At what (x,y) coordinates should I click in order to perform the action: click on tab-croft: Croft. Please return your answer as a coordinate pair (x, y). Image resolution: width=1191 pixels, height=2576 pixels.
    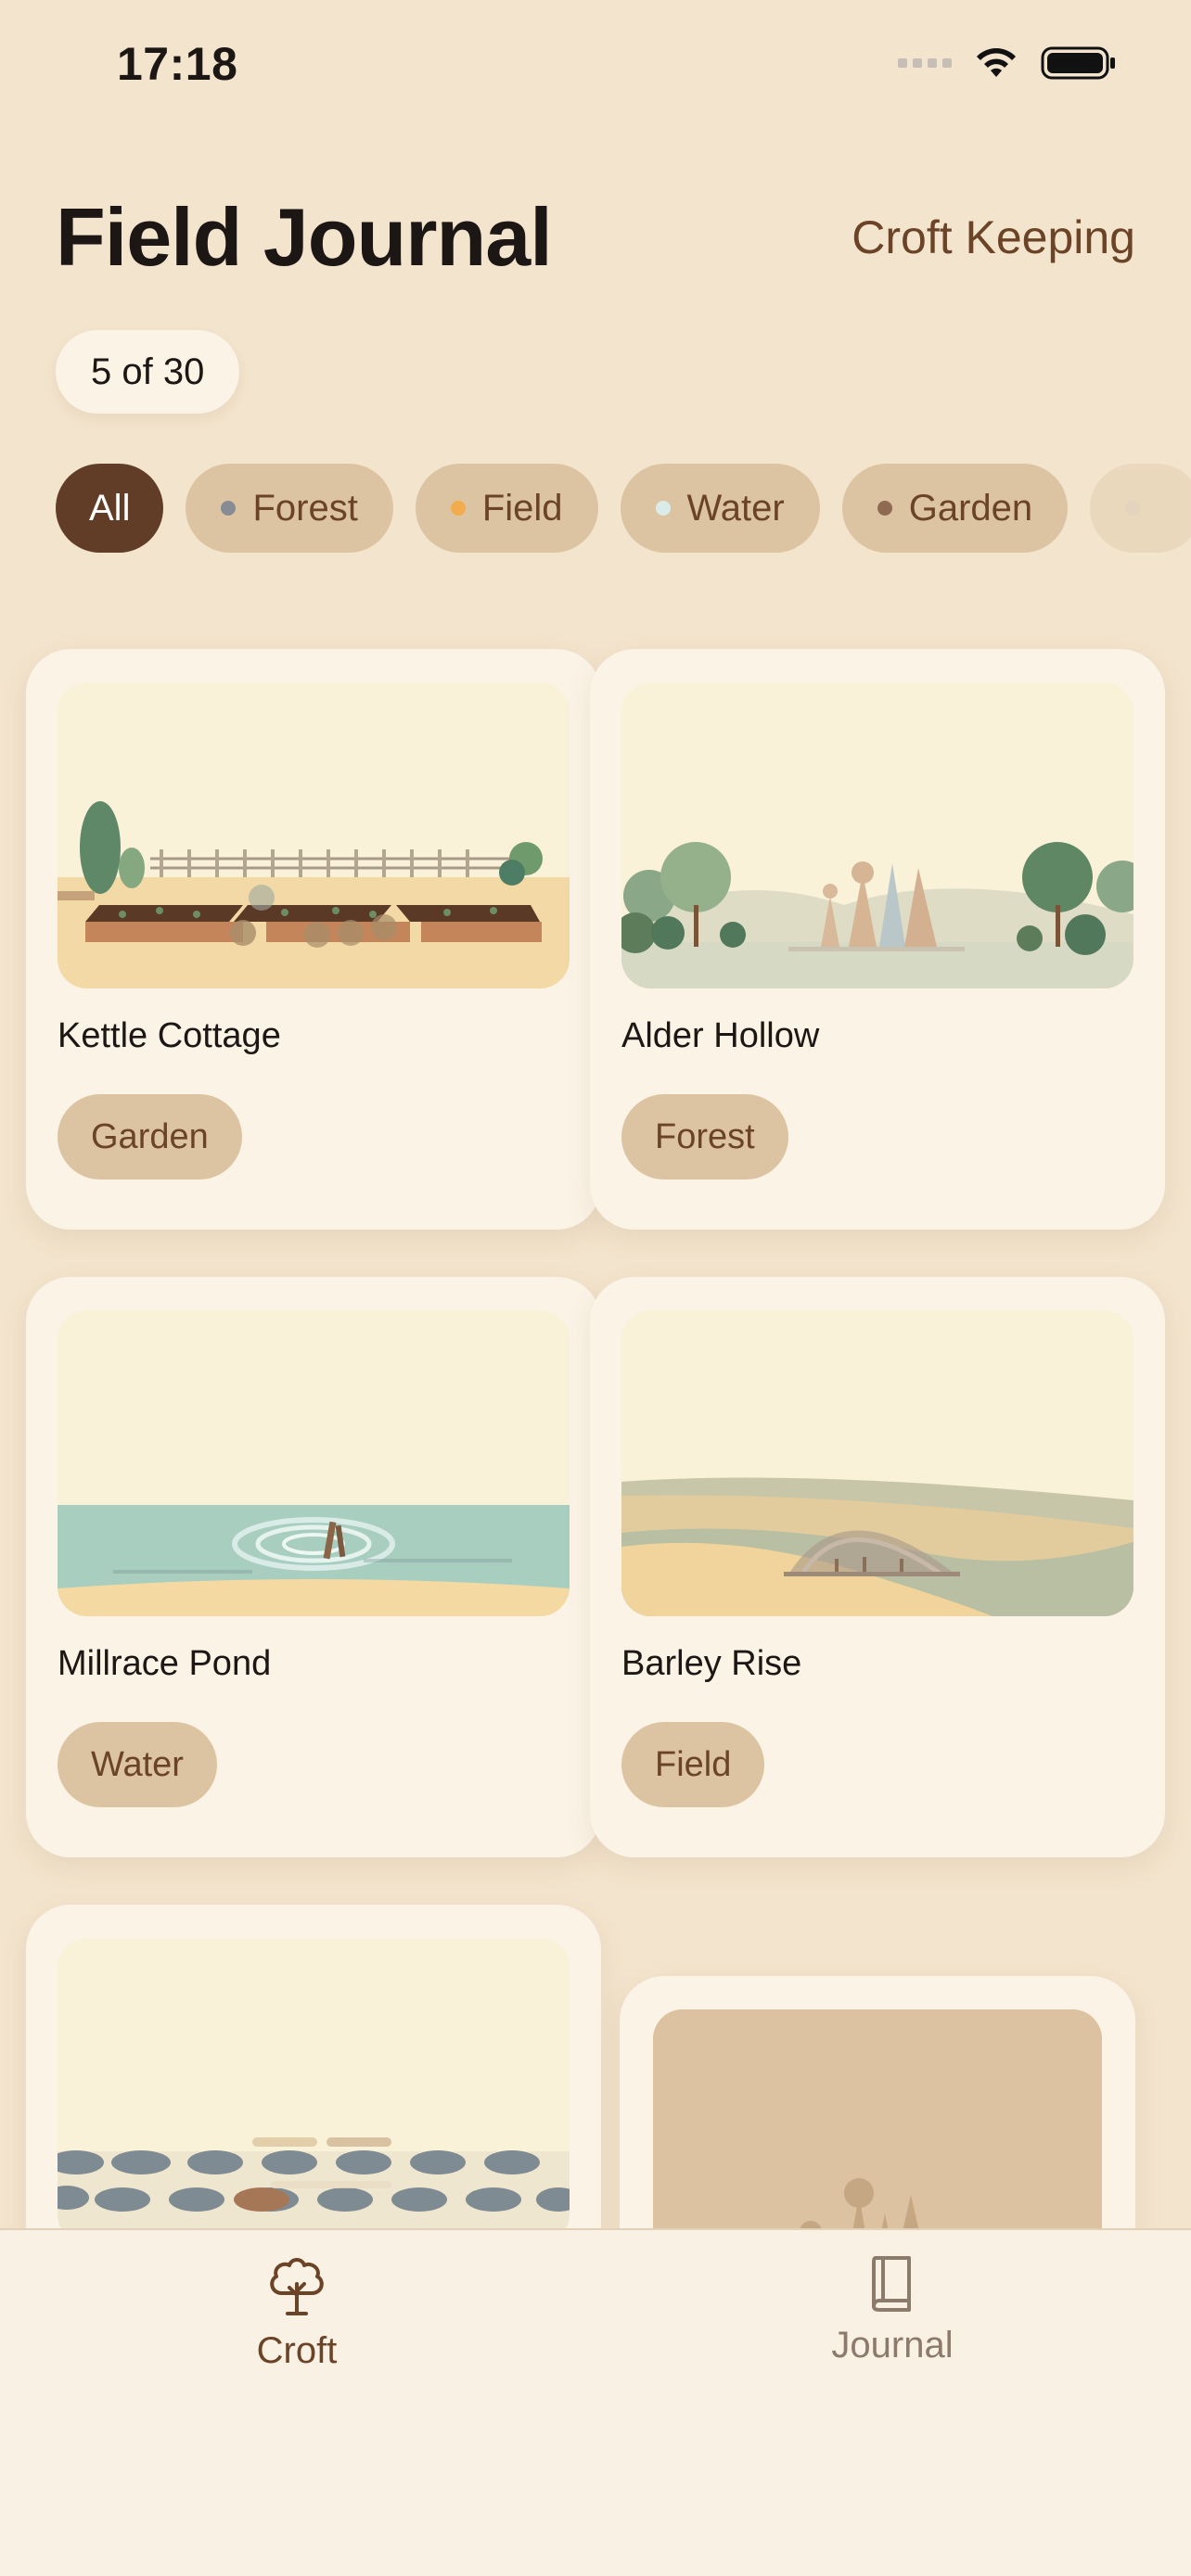
    Looking at the image, I should click on (297, 2312).